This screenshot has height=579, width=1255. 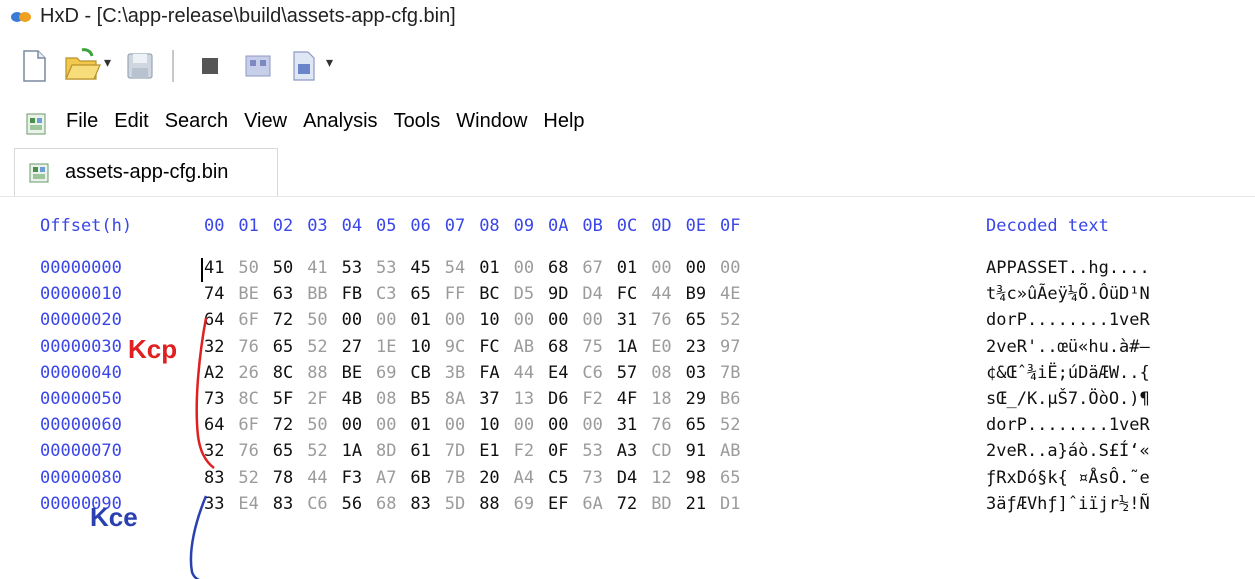 I want to click on save-disk-icon, so click(x=140, y=66).